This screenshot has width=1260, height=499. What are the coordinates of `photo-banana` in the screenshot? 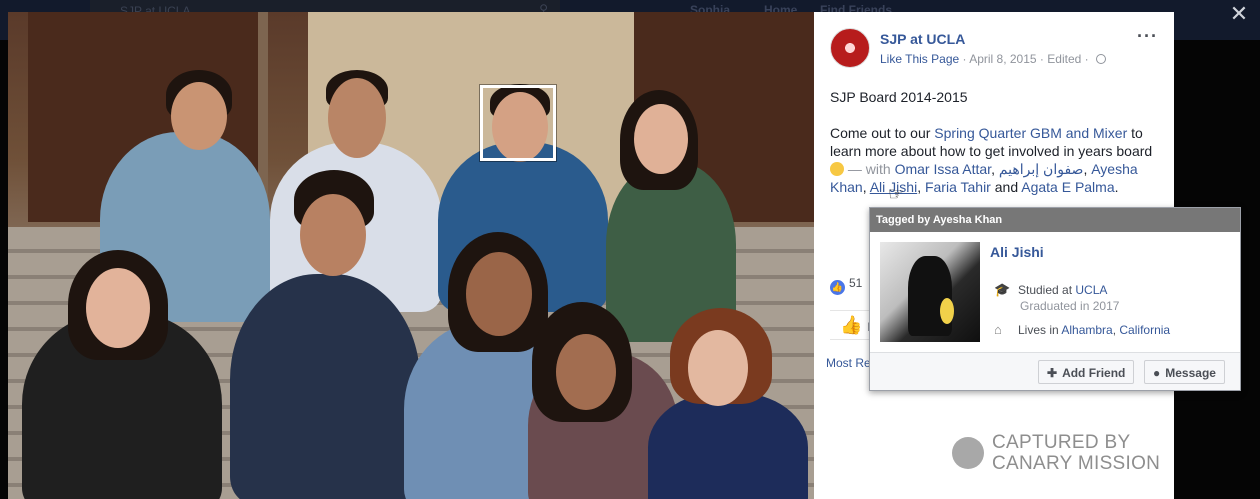 It's located at (947, 311).